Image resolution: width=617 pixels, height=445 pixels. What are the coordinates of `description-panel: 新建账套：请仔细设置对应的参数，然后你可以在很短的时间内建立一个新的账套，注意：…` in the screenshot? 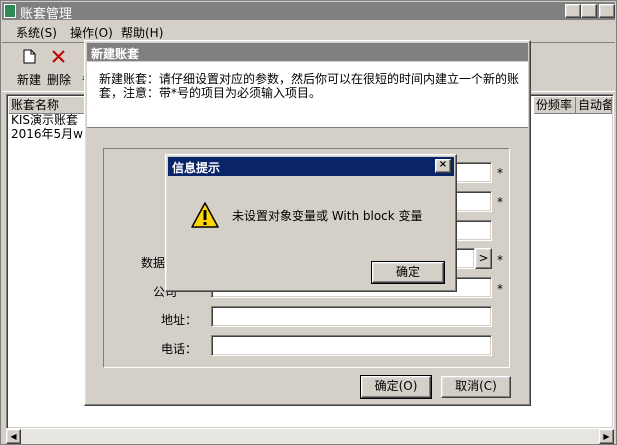 It's located at (307, 95).